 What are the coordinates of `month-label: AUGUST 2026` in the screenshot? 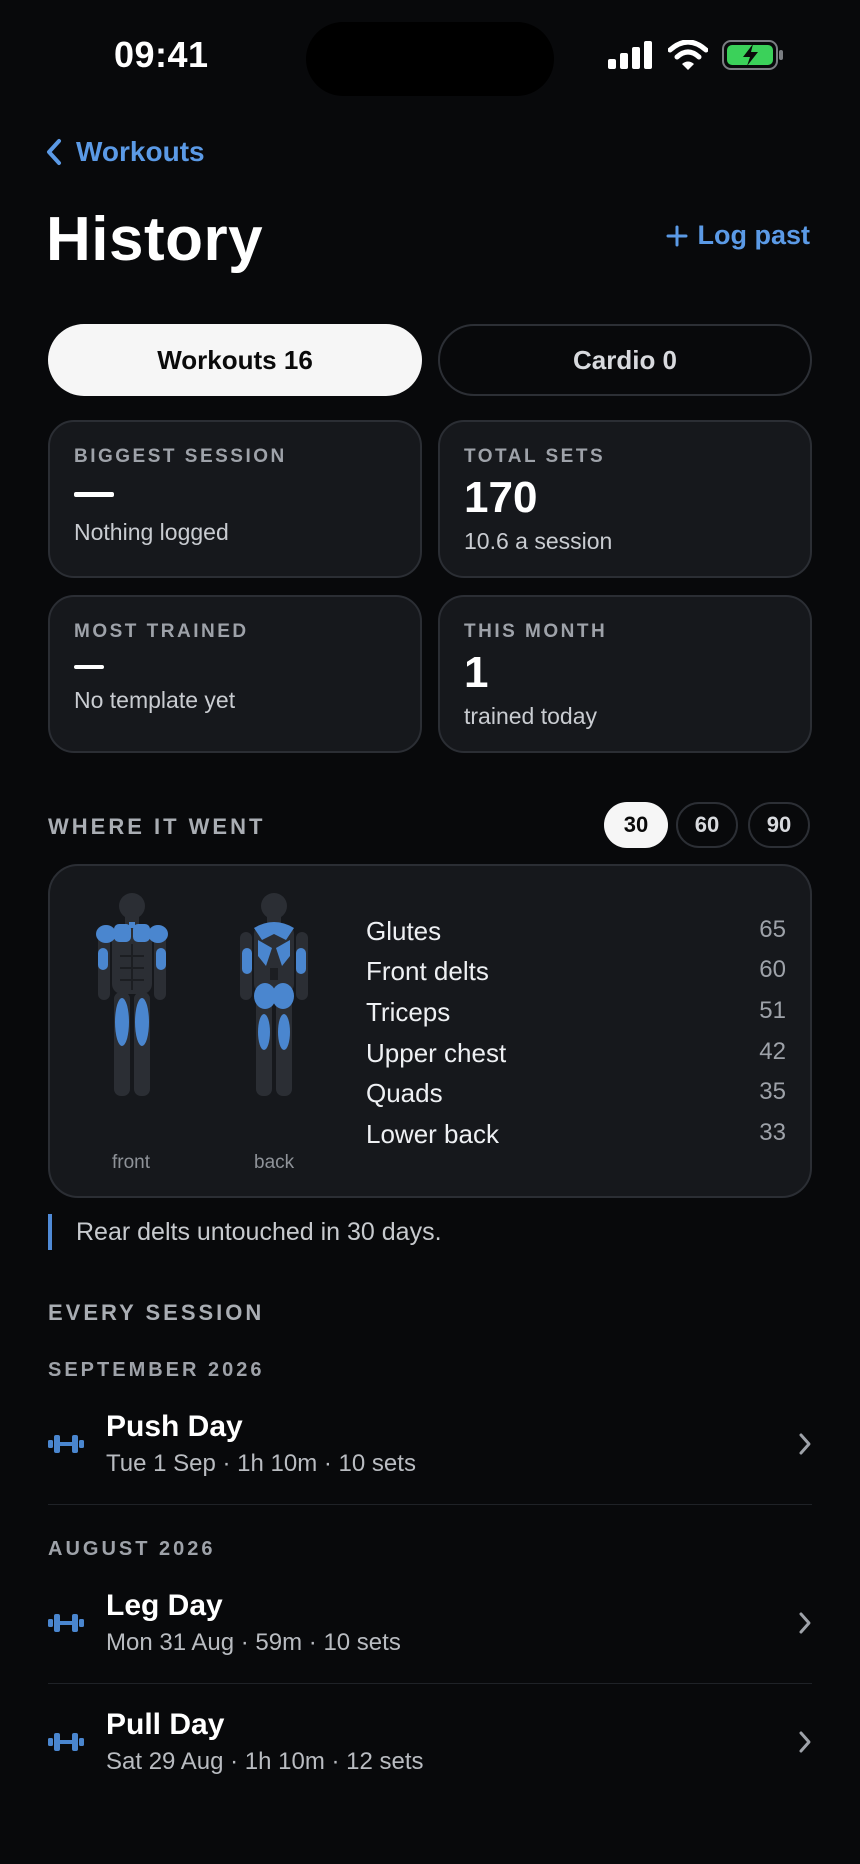 It's located at (132, 1549).